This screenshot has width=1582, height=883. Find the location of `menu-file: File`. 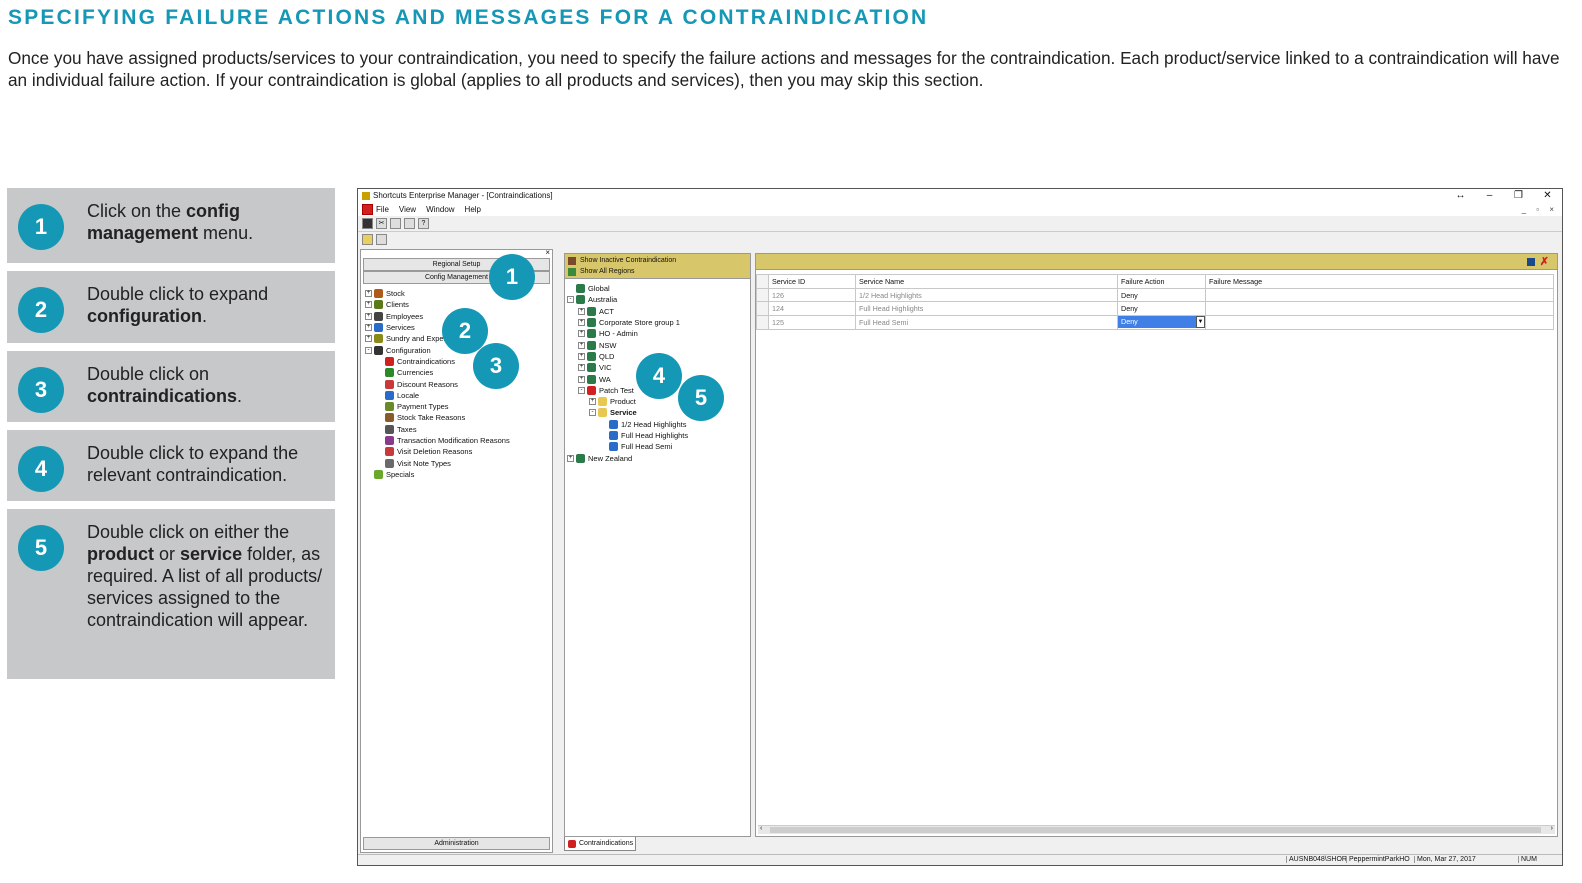

menu-file: File is located at coordinates (382, 209).